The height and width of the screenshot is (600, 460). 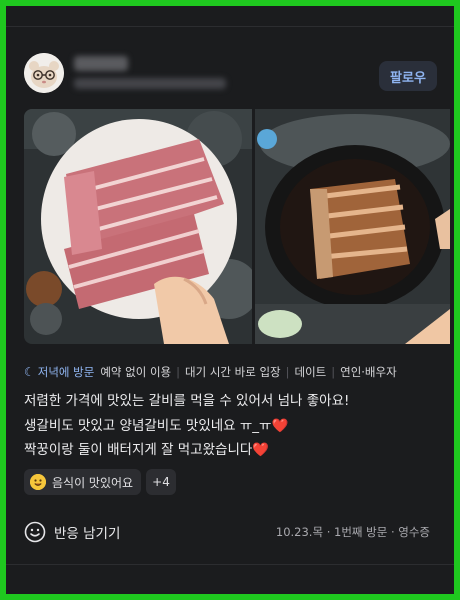 I want to click on avatar, so click(x=44, y=73).